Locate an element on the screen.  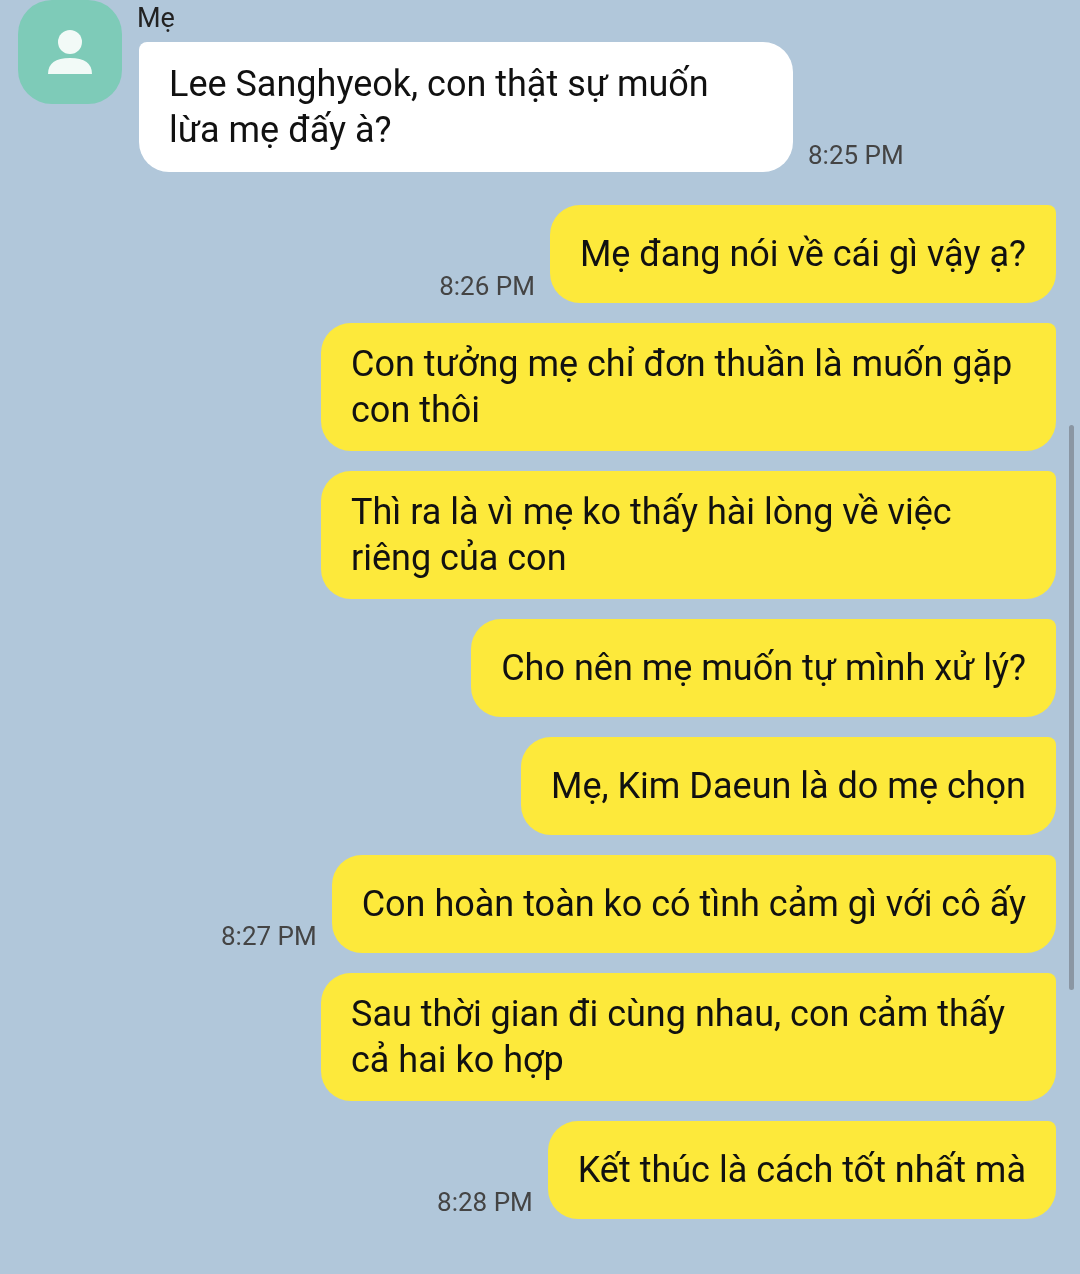
message-bubble: Con hoàn toàn ko có tình cảm gì với cô ấy is located at coordinates (693, 904).